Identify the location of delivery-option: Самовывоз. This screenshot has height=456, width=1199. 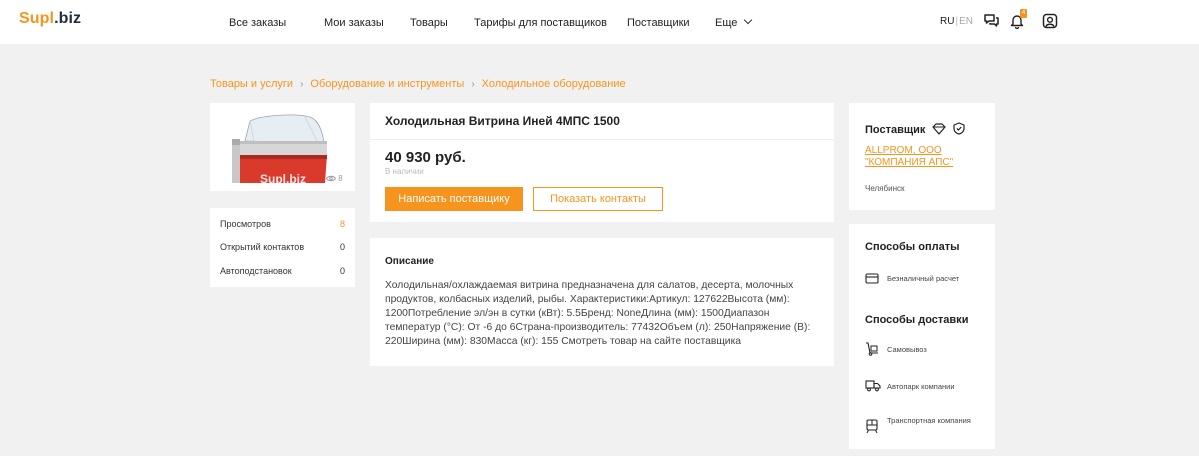
(927, 354).